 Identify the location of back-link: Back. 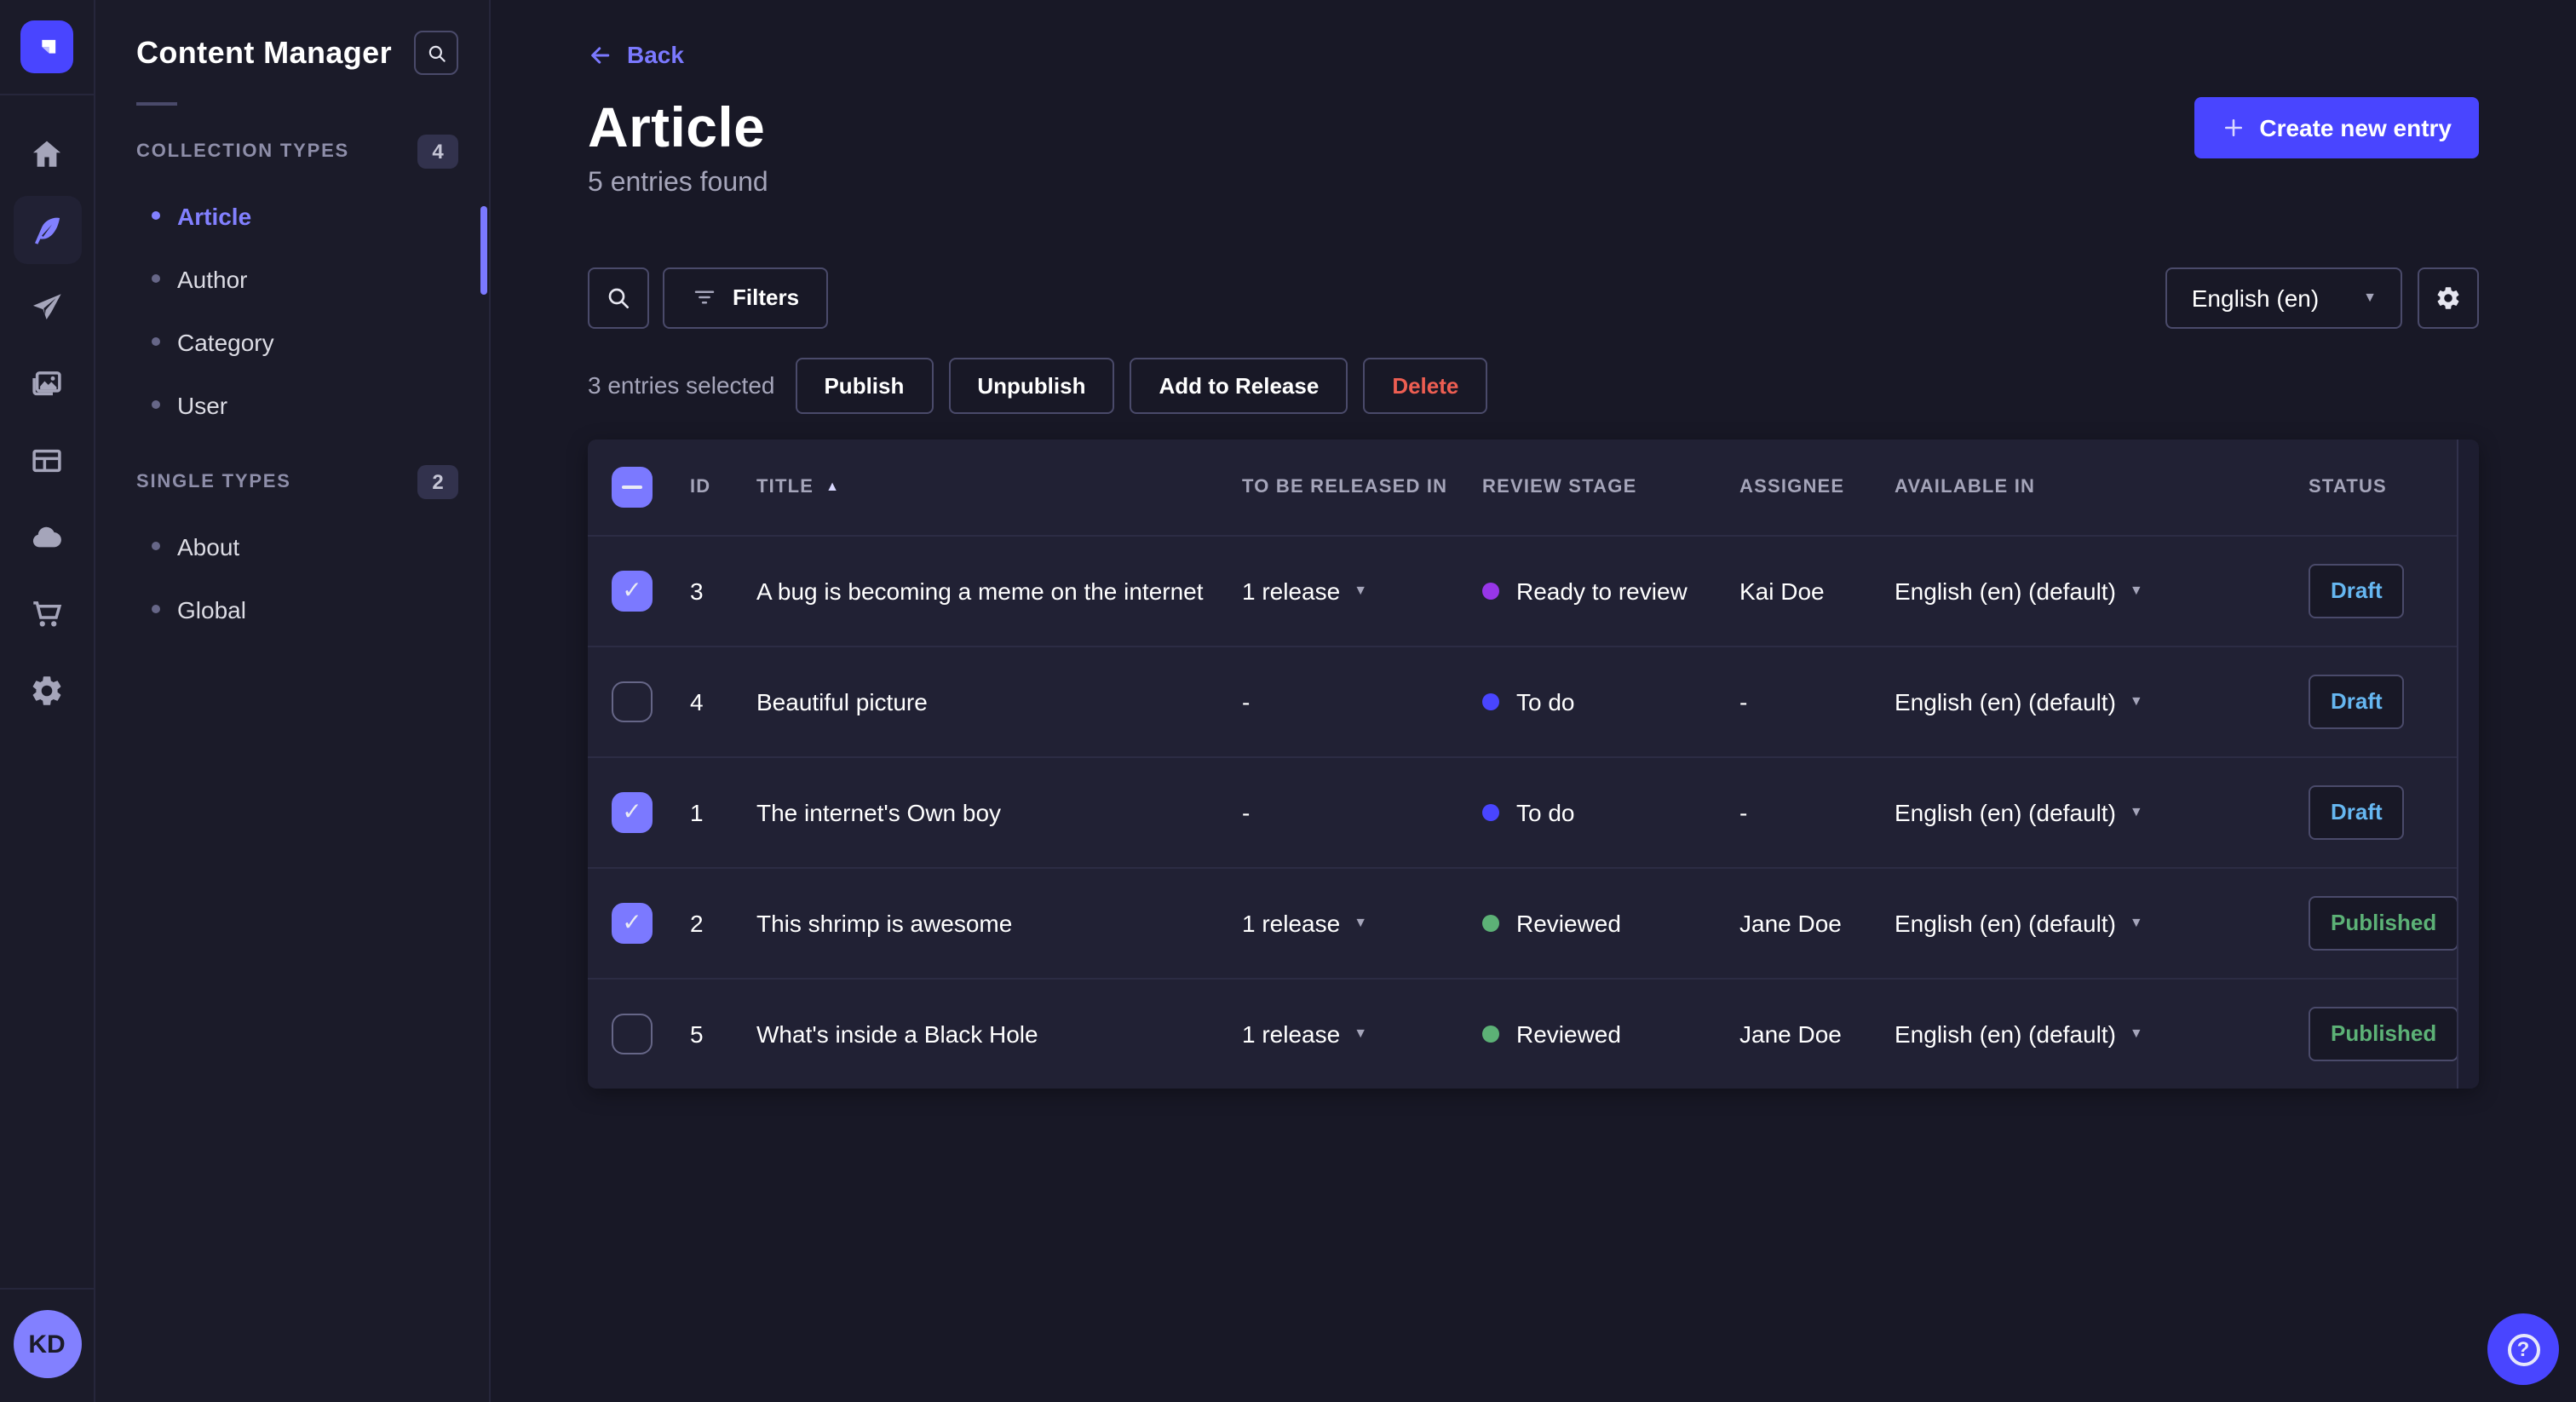
(636, 54).